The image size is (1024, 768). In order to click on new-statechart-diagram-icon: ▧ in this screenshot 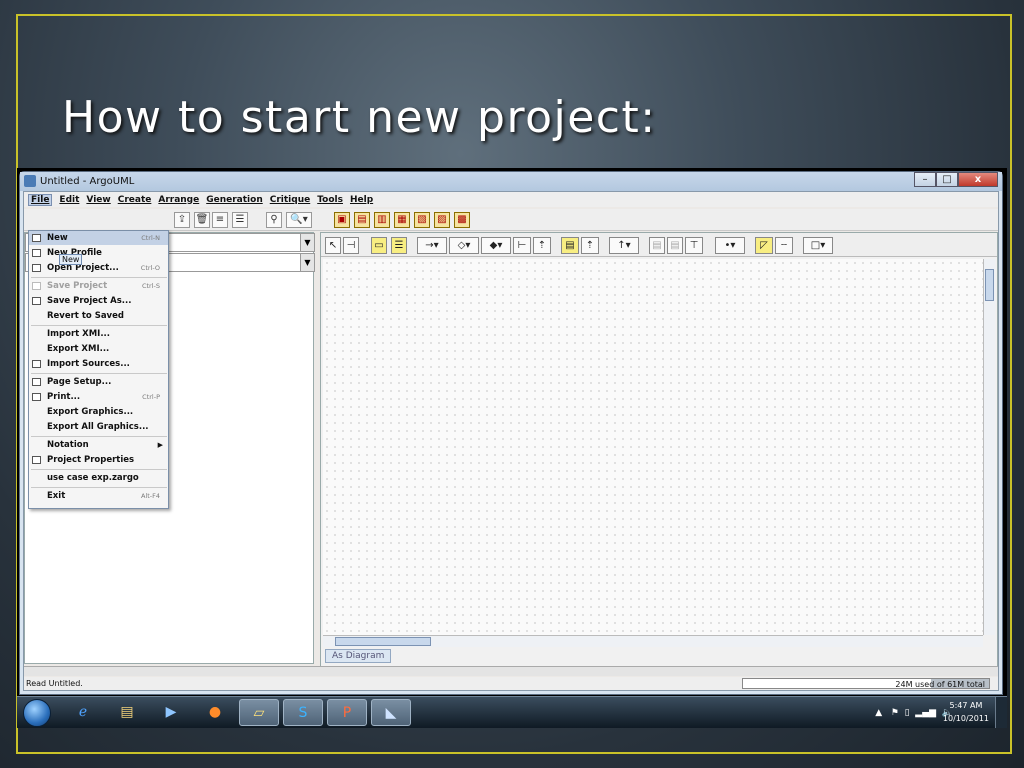, I will do `click(422, 220)`.